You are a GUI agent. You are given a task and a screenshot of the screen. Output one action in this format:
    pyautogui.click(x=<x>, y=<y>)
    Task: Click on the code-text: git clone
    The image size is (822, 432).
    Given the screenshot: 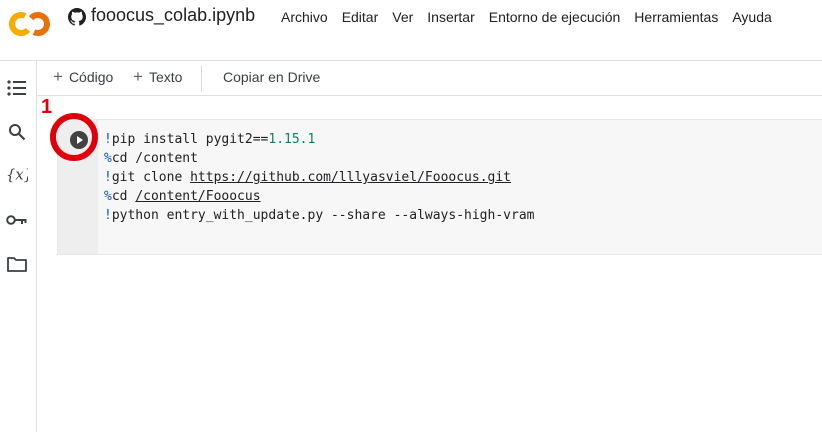 What is the action you would take?
    pyautogui.click(x=151, y=177)
    